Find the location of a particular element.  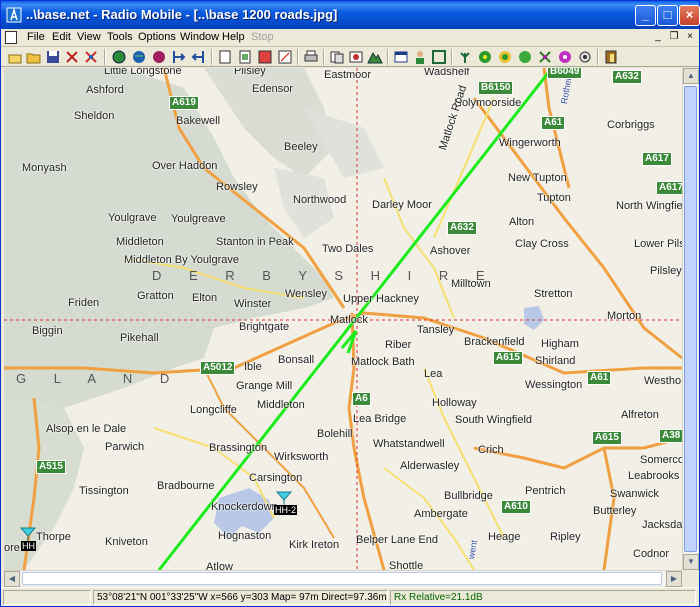

scroll-down-icon: ▼ is located at coordinates (691, 562).